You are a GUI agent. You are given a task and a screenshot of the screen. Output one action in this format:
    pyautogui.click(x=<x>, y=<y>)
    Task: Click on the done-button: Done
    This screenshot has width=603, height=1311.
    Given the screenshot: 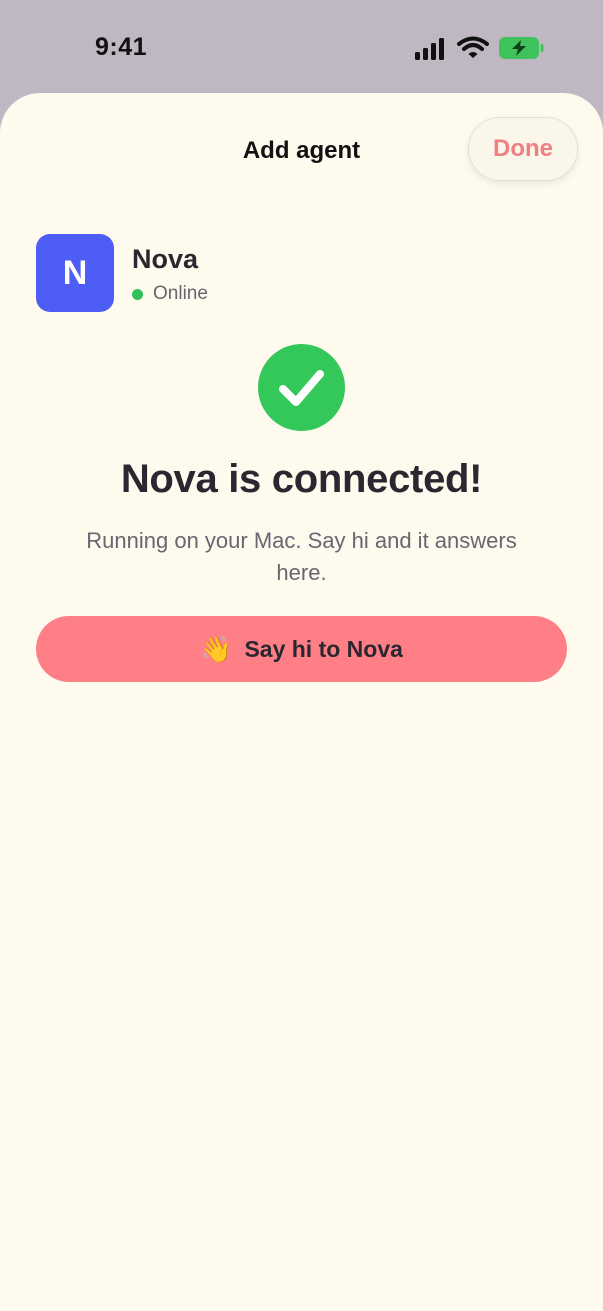 What is the action you would take?
    pyautogui.click(x=523, y=149)
    